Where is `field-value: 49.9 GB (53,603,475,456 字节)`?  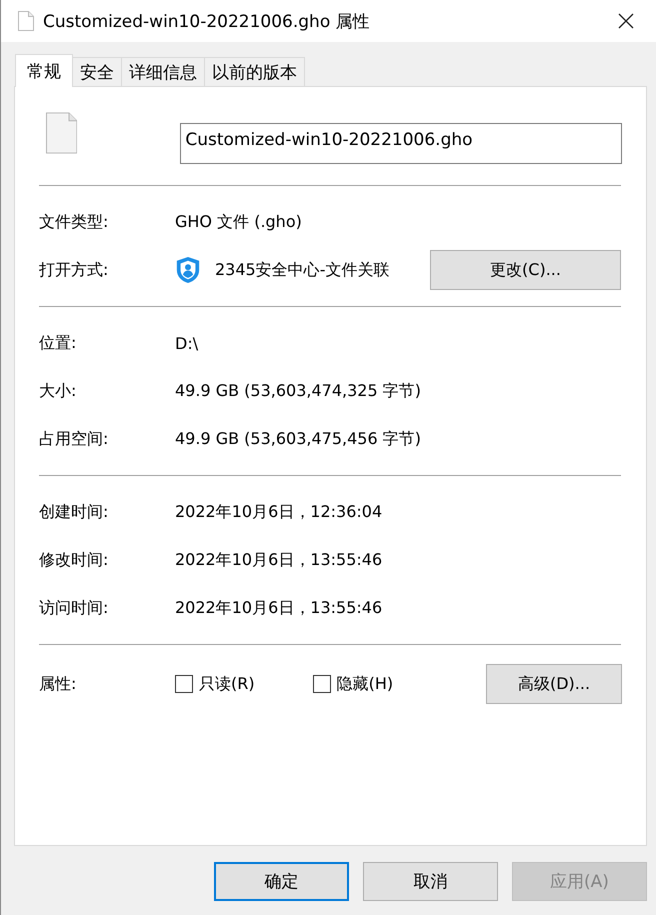 field-value: 49.9 GB (53,603,475,456 字节) is located at coordinates (298, 439).